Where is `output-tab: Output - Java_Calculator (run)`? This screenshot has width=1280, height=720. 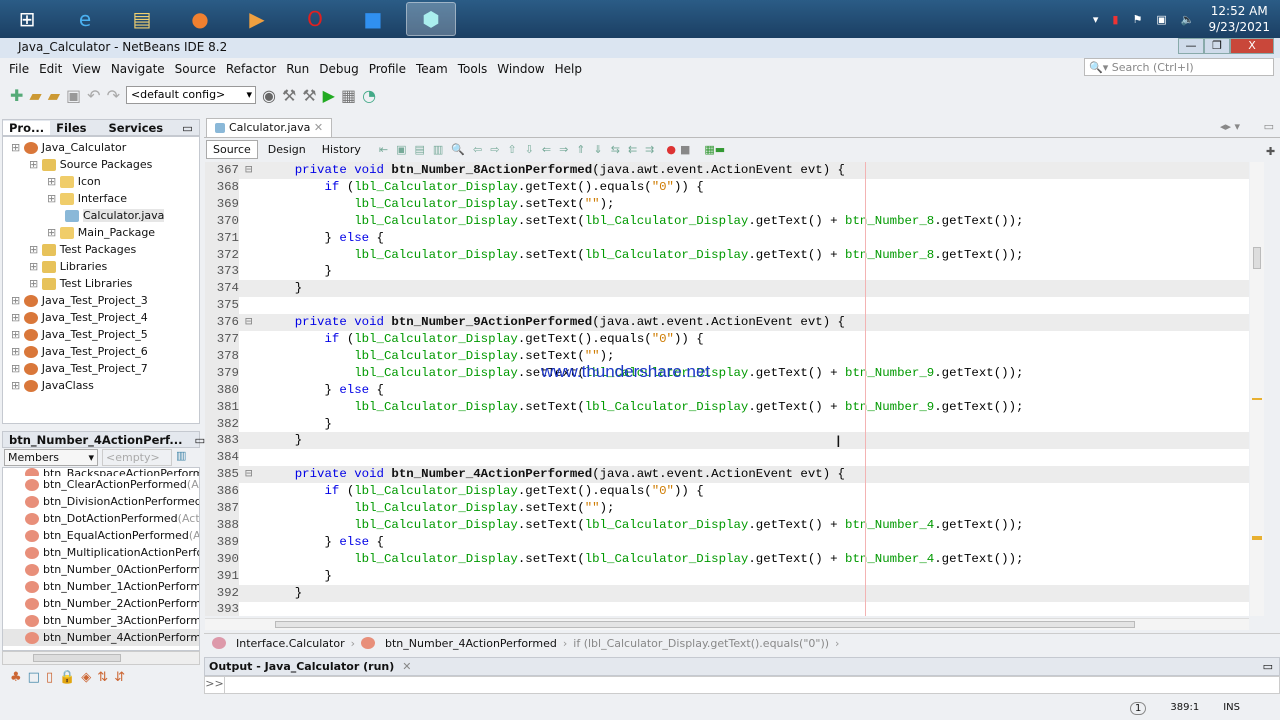
output-tab: Output - Java_Calculator (run) is located at coordinates (301, 666).